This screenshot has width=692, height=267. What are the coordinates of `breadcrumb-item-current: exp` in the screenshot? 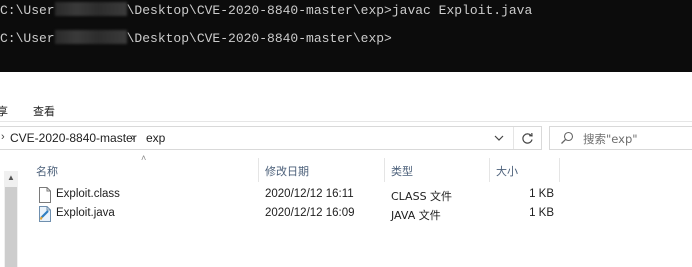 It's located at (155, 138).